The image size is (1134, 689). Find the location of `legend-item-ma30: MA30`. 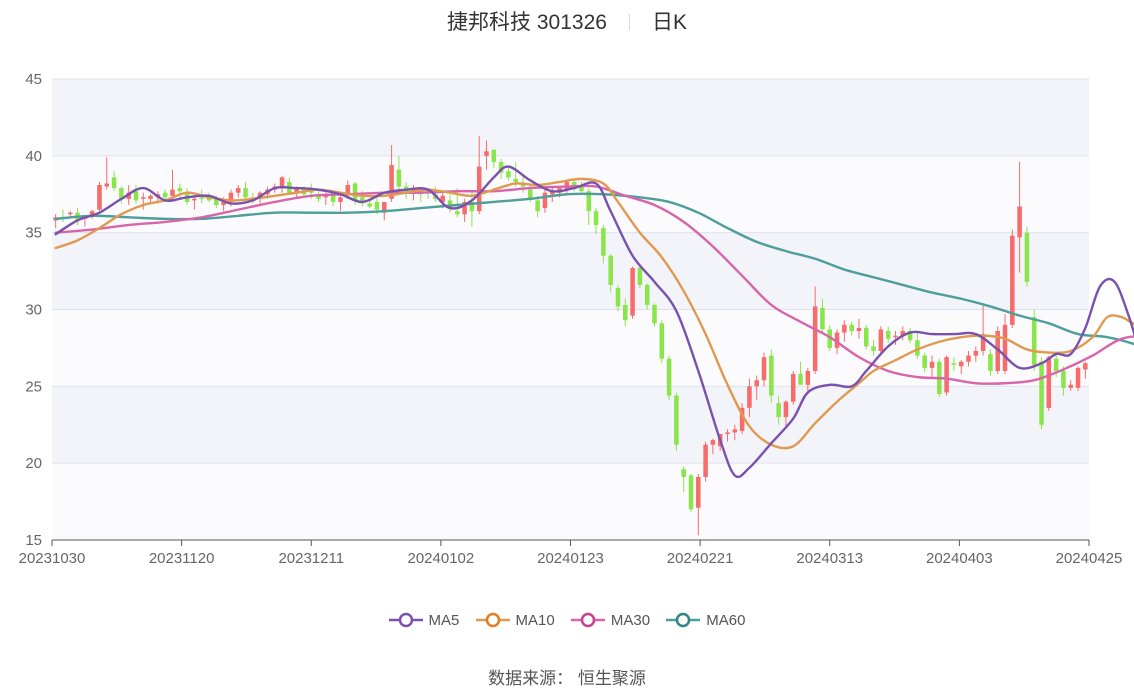

legend-item-ma30: MA30 is located at coordinates (610, 620).